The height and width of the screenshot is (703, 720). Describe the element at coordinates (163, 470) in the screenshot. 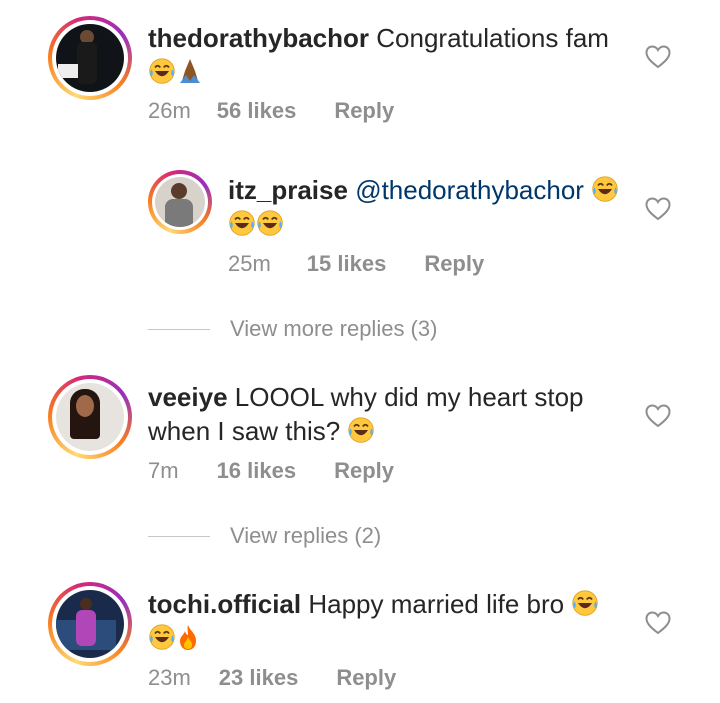

I see `comment-time: 7m` at that location.